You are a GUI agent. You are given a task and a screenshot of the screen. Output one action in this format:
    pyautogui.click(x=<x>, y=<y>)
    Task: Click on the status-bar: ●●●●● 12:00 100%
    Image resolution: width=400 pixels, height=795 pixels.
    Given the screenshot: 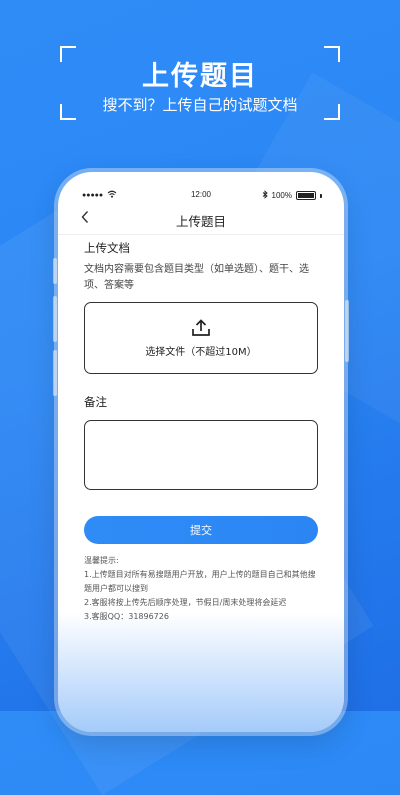 What is the action you would take?
    pyautogui.click(x=201, y=195)
    